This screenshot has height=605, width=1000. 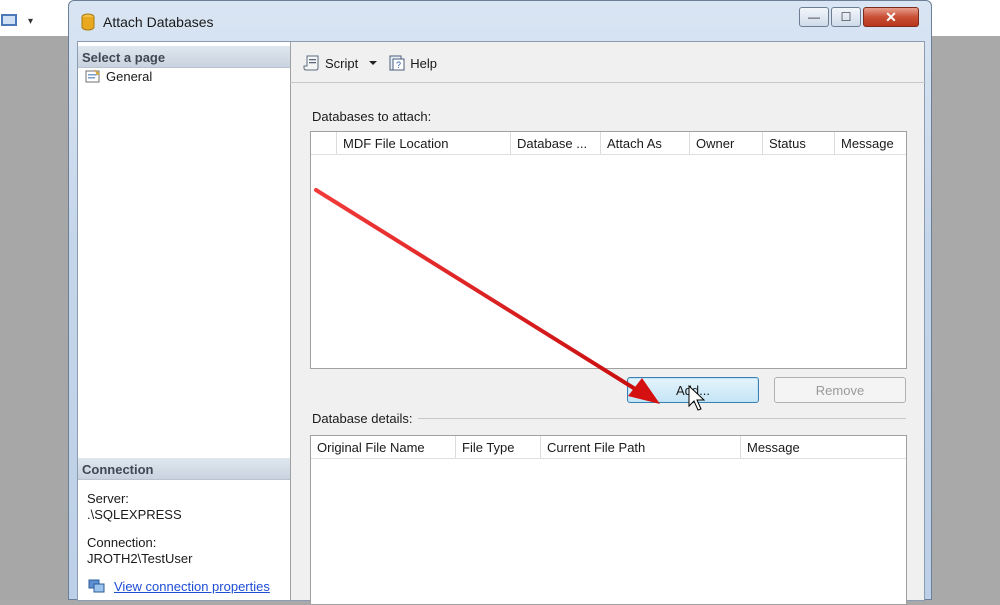 What do you see at coordinates (645, 143) in the screenshot?
I see `column-attach-as: Attach As` at bounding box center [645, 143].